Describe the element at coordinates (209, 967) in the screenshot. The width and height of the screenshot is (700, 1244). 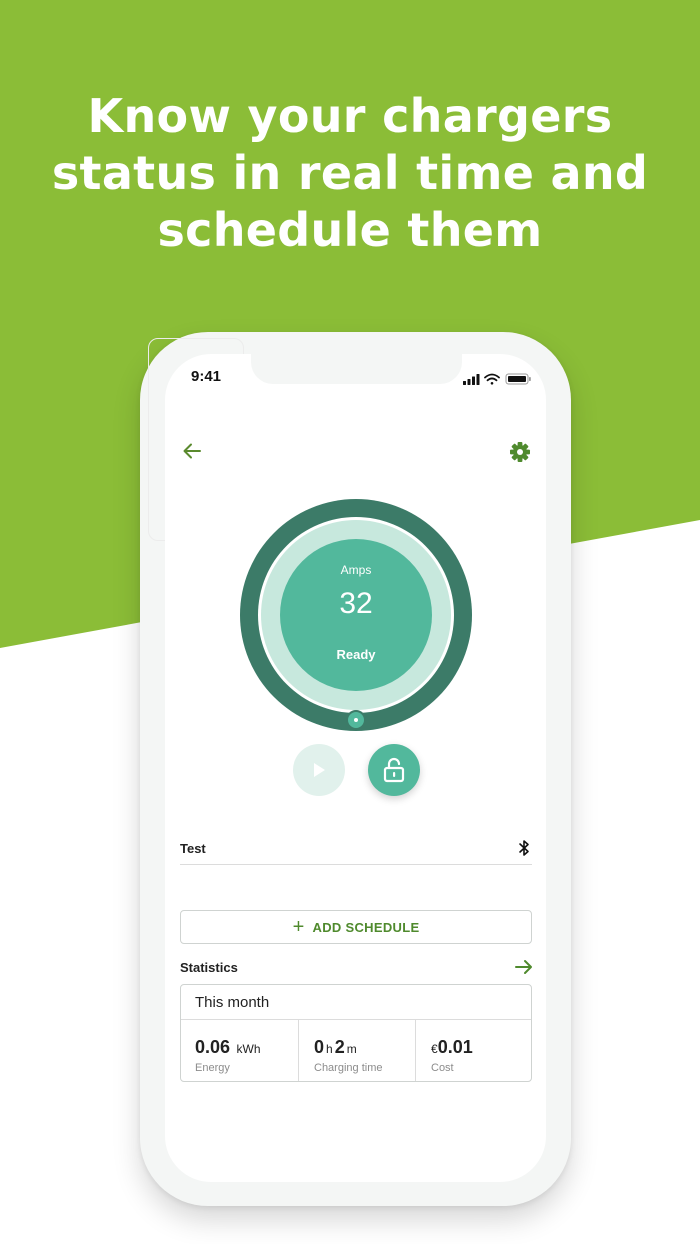
I see `statistics-title: Statistics` at that location.